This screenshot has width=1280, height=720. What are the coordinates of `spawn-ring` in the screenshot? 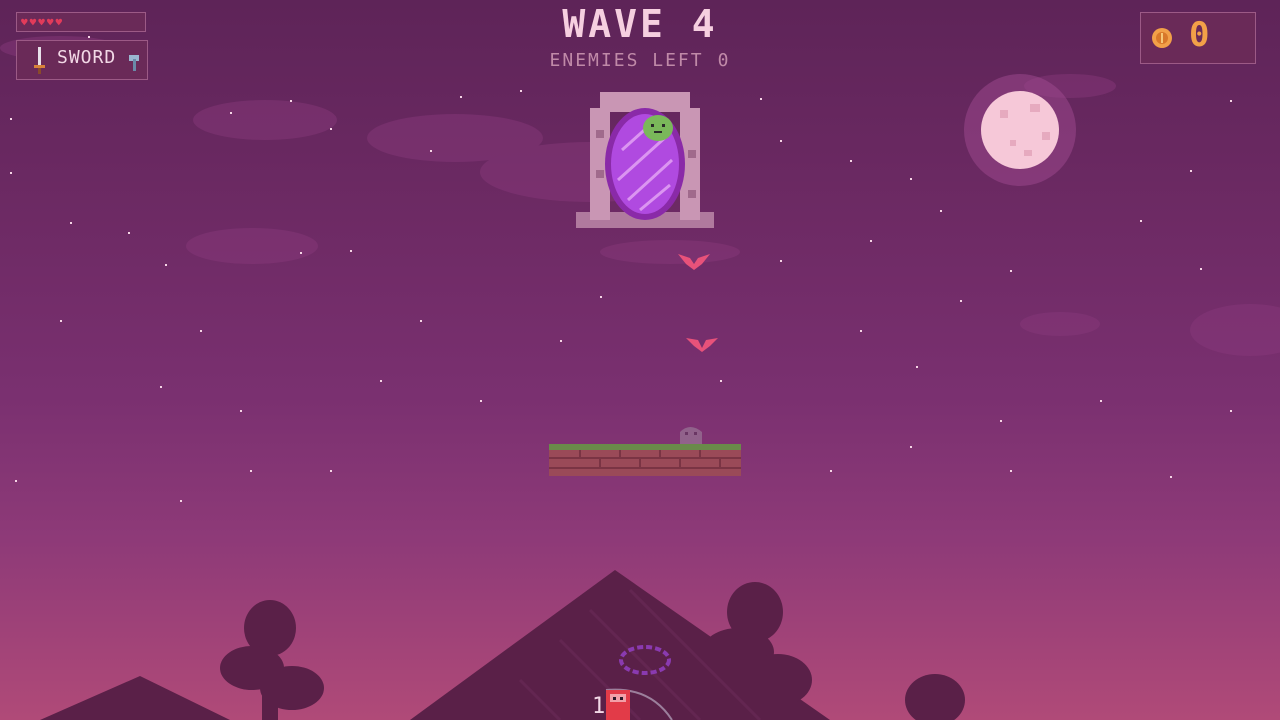 It's located at (645, 660).